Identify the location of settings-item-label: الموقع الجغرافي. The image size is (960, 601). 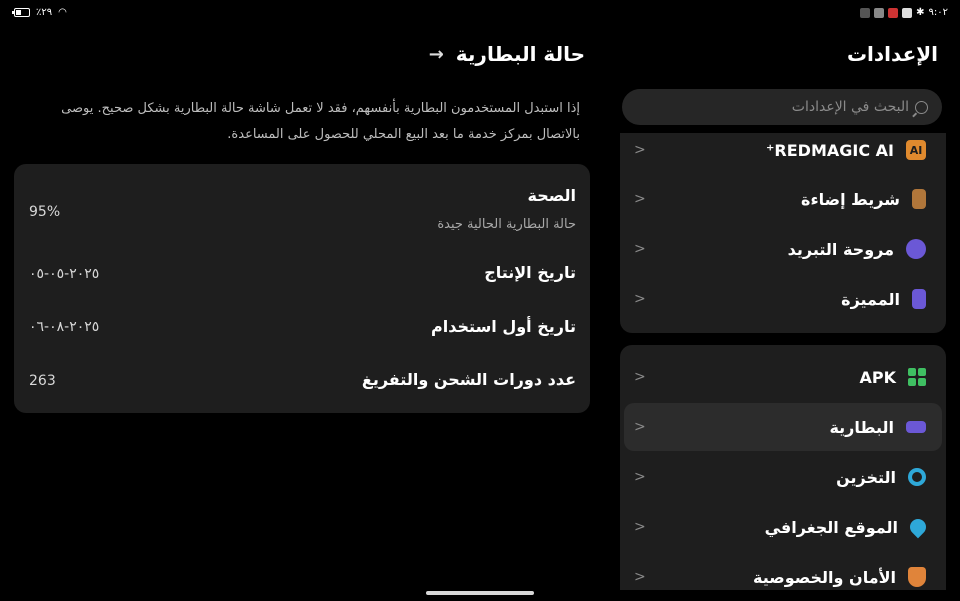
(831, 527).